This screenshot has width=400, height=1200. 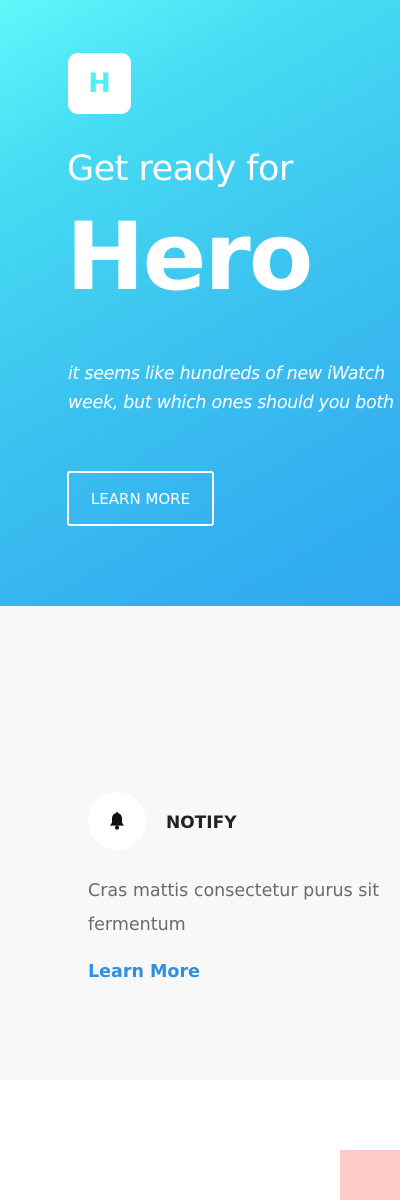 What do you see at coordinates (140, 498) in the screenshot?
I see `learn-more-button: LEARN MORE` at bounding box center [140, 498].